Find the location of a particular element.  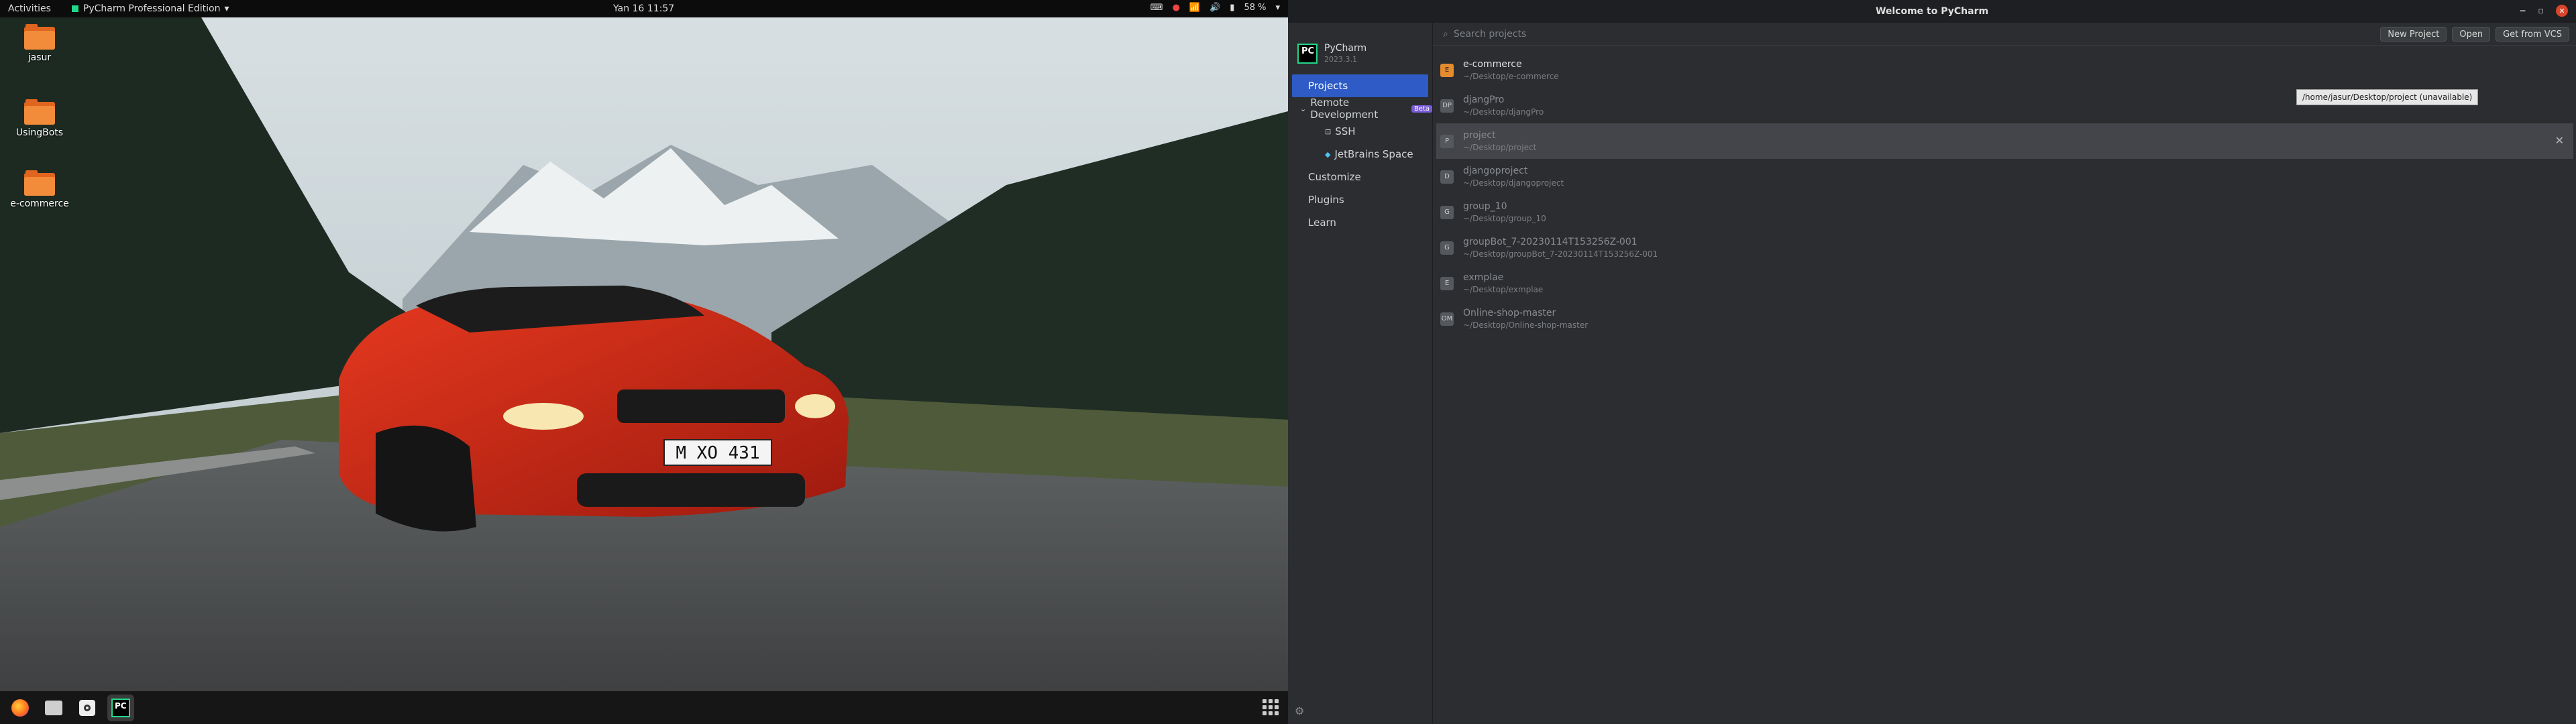

desktop-icon-label: UsingBots is located at coordinates (39, 132).